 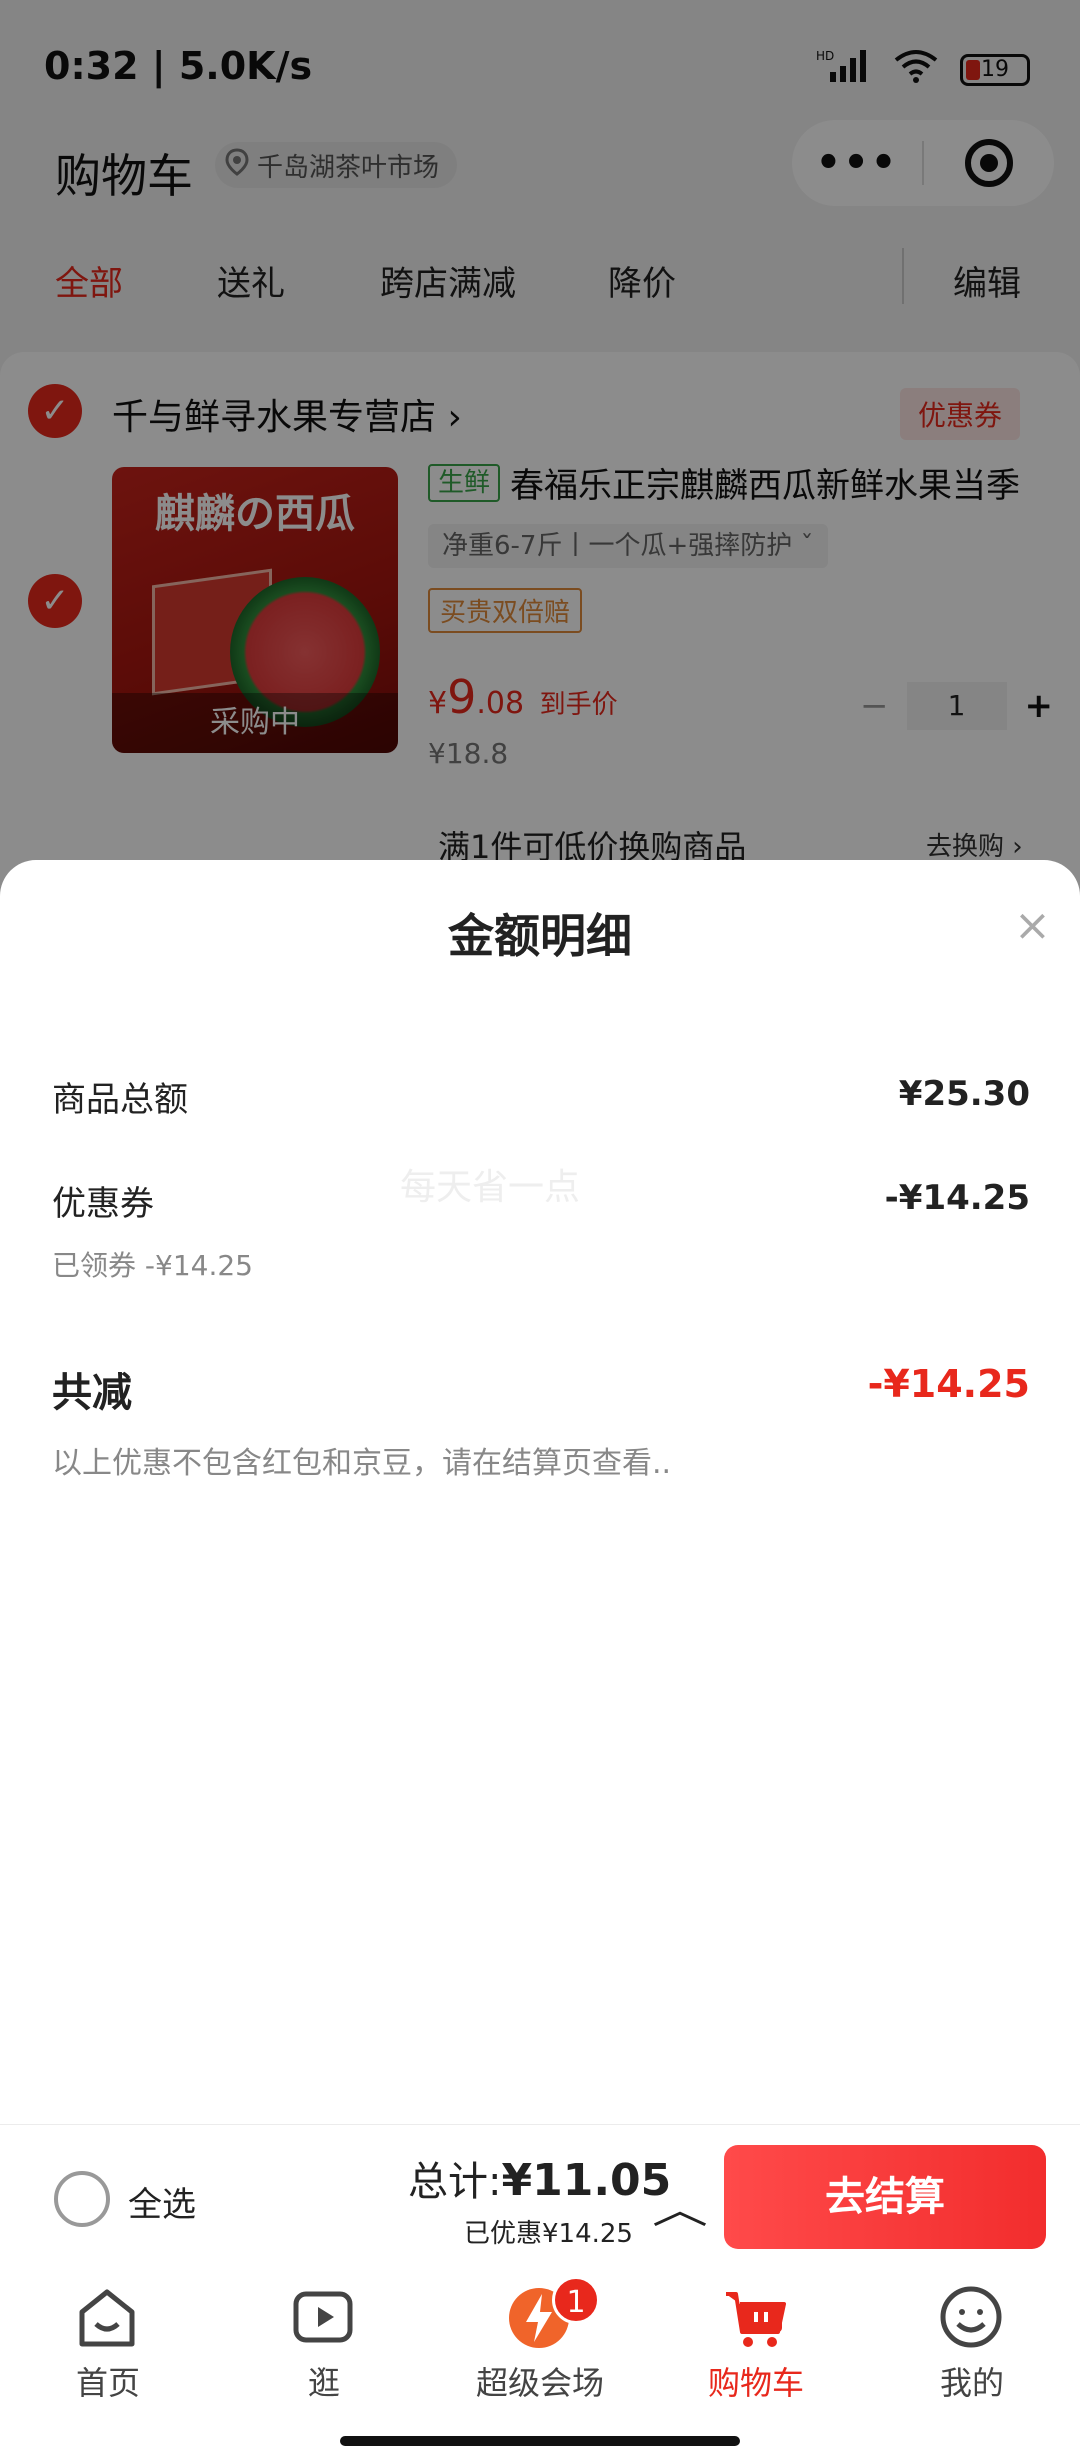 I want to click on checkout-bar: 全选 总计:¥11.05 已优惠¥14.25 ︿ 去结算, so click(x=540, y=2196).